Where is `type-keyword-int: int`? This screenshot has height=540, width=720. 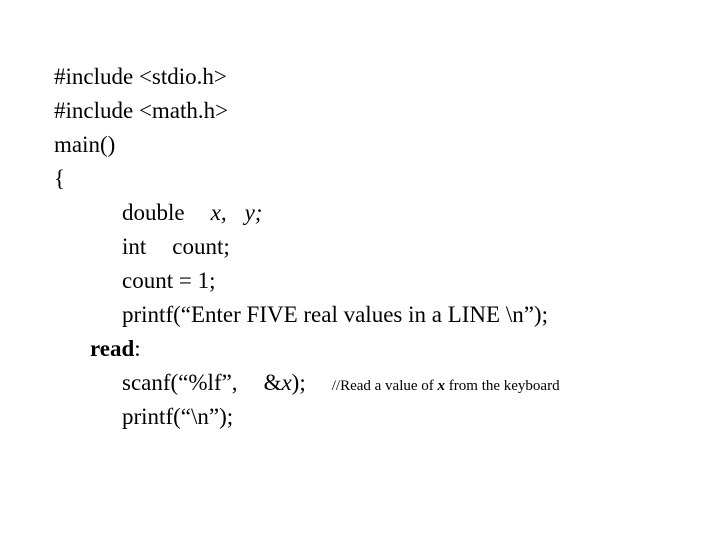
type-keyword-int: int is located at coordinates (134, 246).